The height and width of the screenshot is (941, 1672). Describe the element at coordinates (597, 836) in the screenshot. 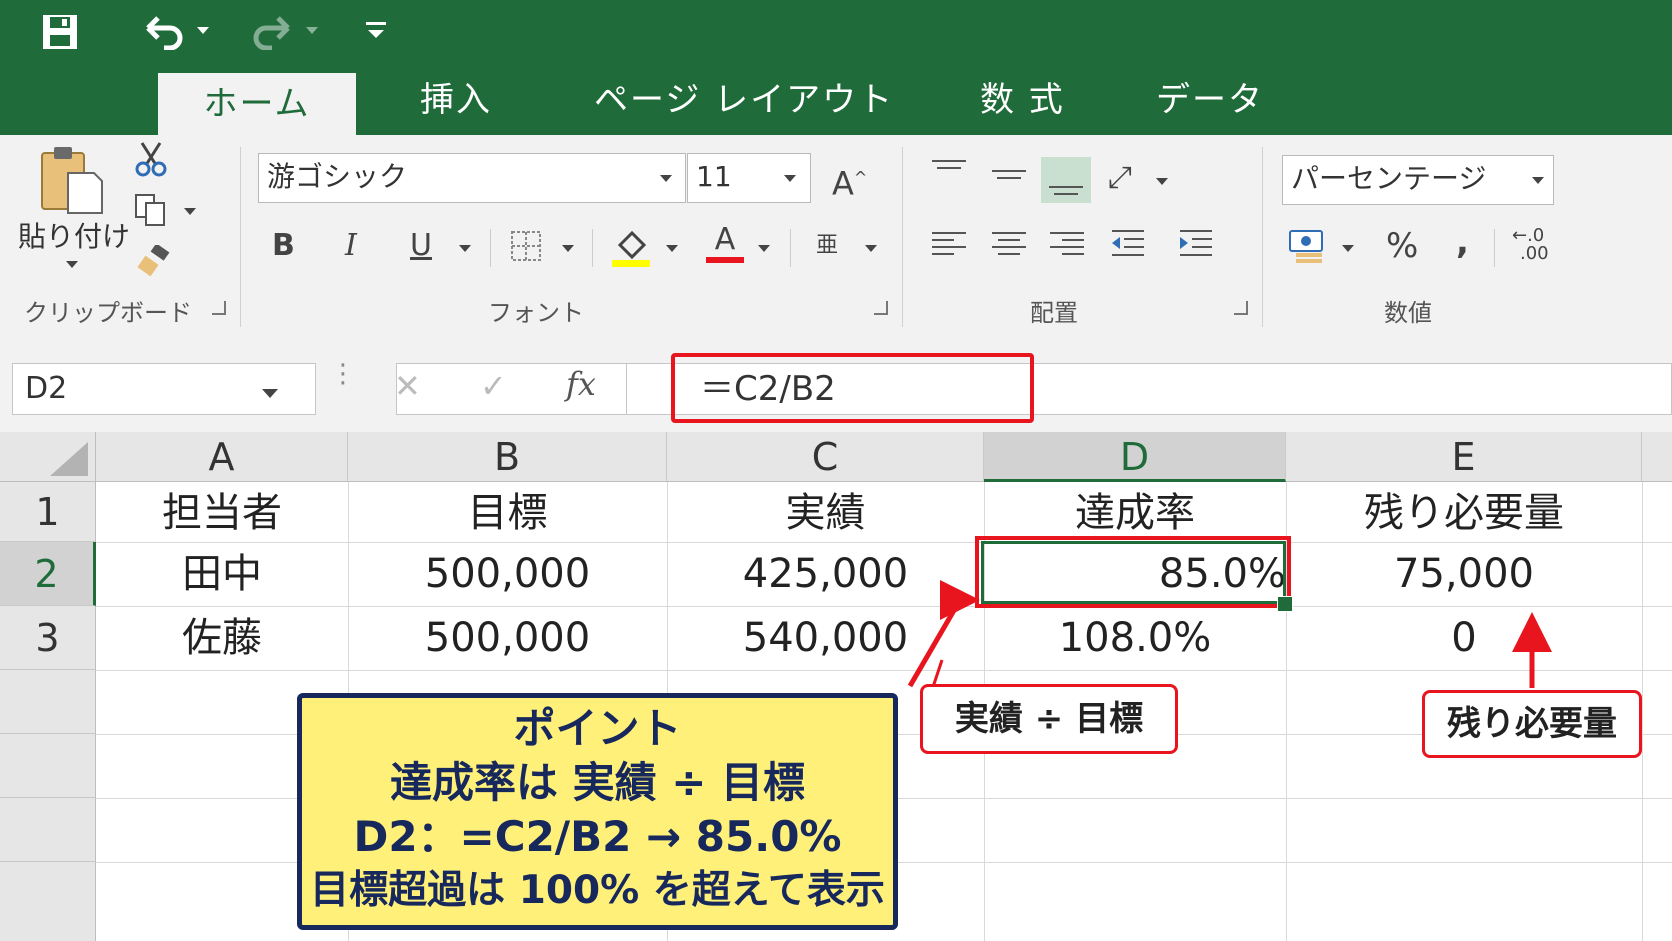

I see `point-line-2: D2：=C2/B2 → 85.0%` at that location.